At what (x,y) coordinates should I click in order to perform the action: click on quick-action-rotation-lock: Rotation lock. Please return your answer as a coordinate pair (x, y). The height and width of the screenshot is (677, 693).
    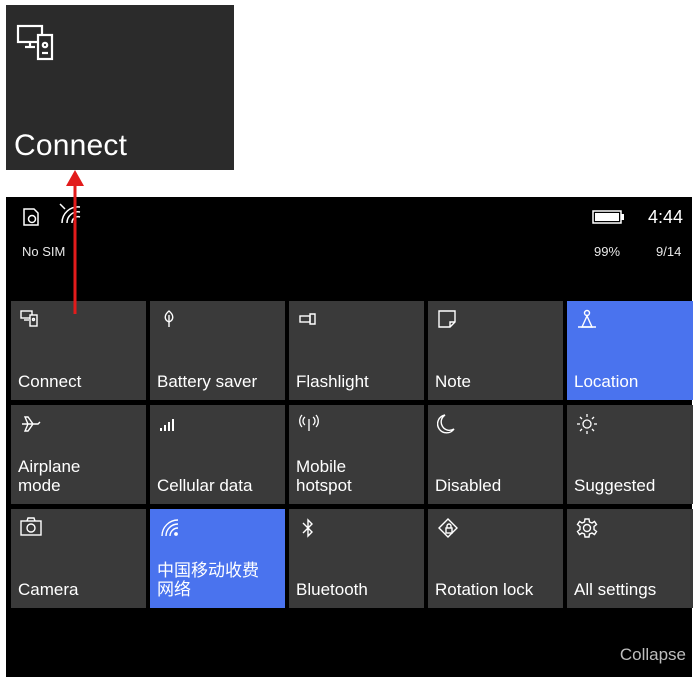
    Looking at the image, I should click on (495, 558).